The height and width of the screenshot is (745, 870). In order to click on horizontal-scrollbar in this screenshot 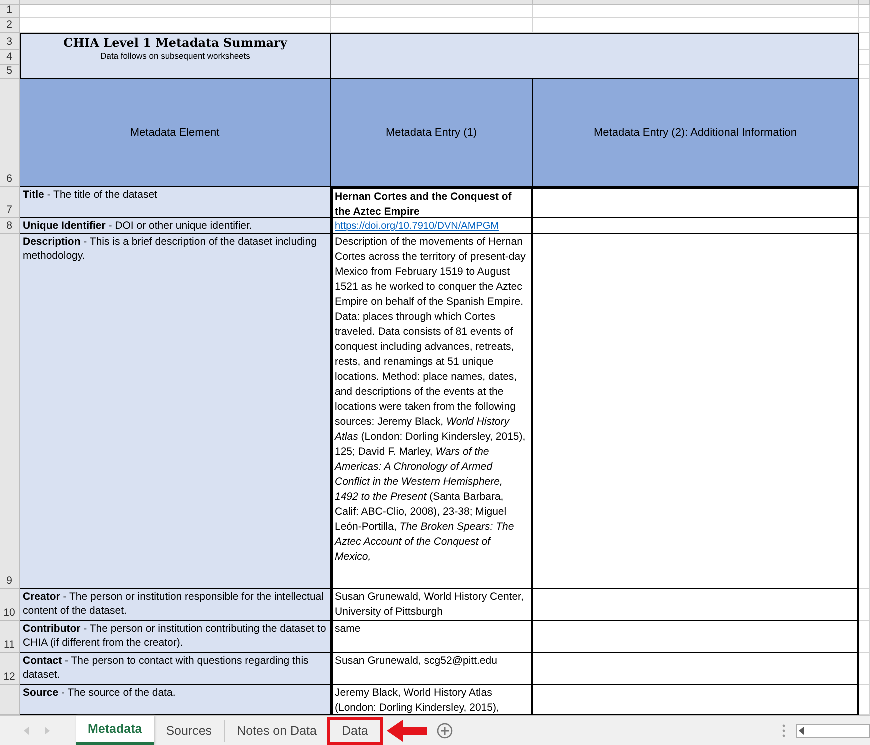, I will do `click(833, 731)`.